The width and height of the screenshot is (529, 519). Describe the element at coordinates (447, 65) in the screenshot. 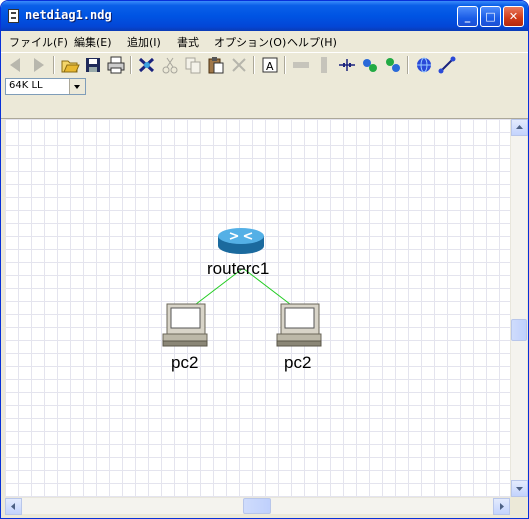

I see `line-tool-icon` at that location.